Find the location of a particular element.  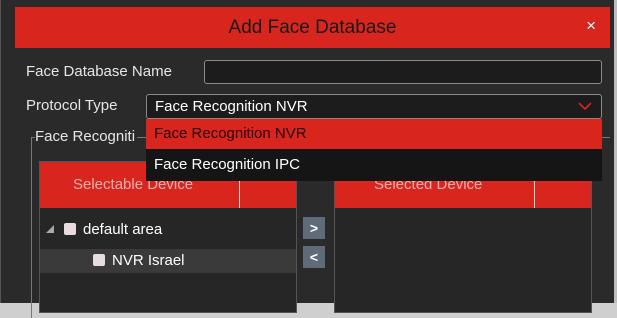

dialog-titlebar: Add Face Database × is located at coordinates (312, 27).